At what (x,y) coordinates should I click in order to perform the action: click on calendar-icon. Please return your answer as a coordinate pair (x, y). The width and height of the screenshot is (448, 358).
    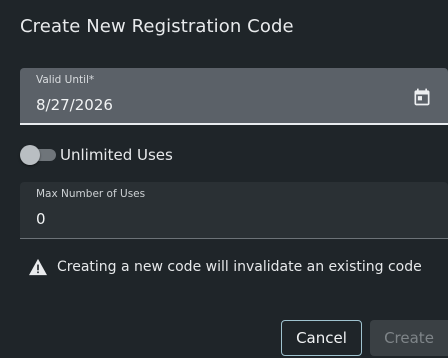
    Looking at the image, I should click on (422, 97).